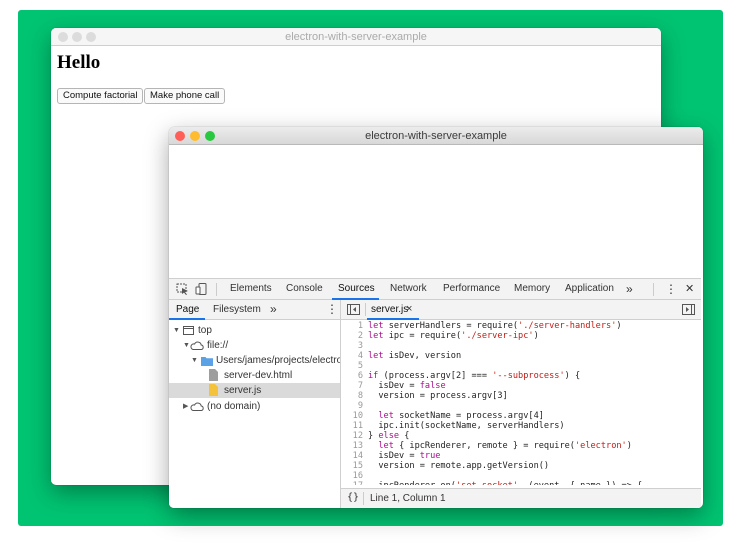 The image size is (744, 547). I want to click on tab-filesystem: Filesystem, so click(237, 309).